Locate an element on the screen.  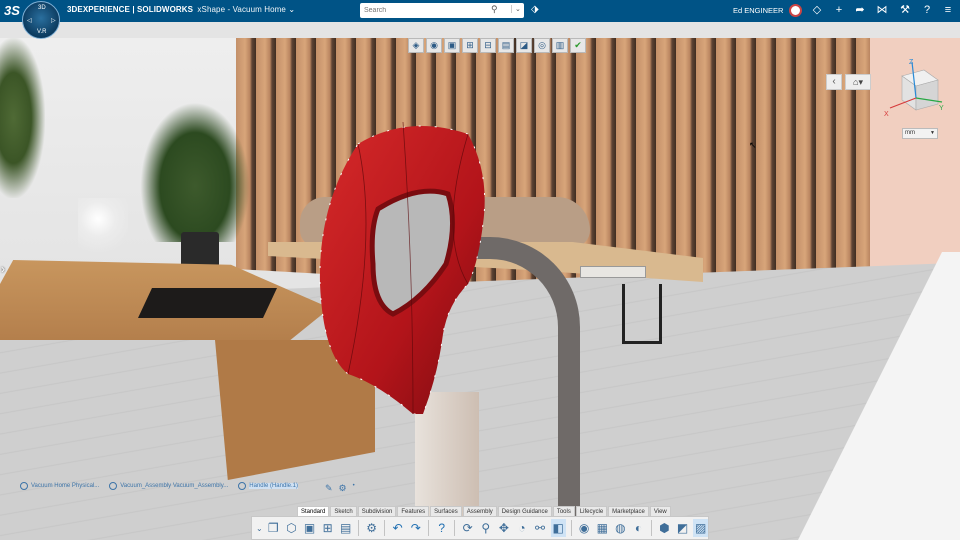
network-icon: ⋈ is located at coordinates (882, 10).